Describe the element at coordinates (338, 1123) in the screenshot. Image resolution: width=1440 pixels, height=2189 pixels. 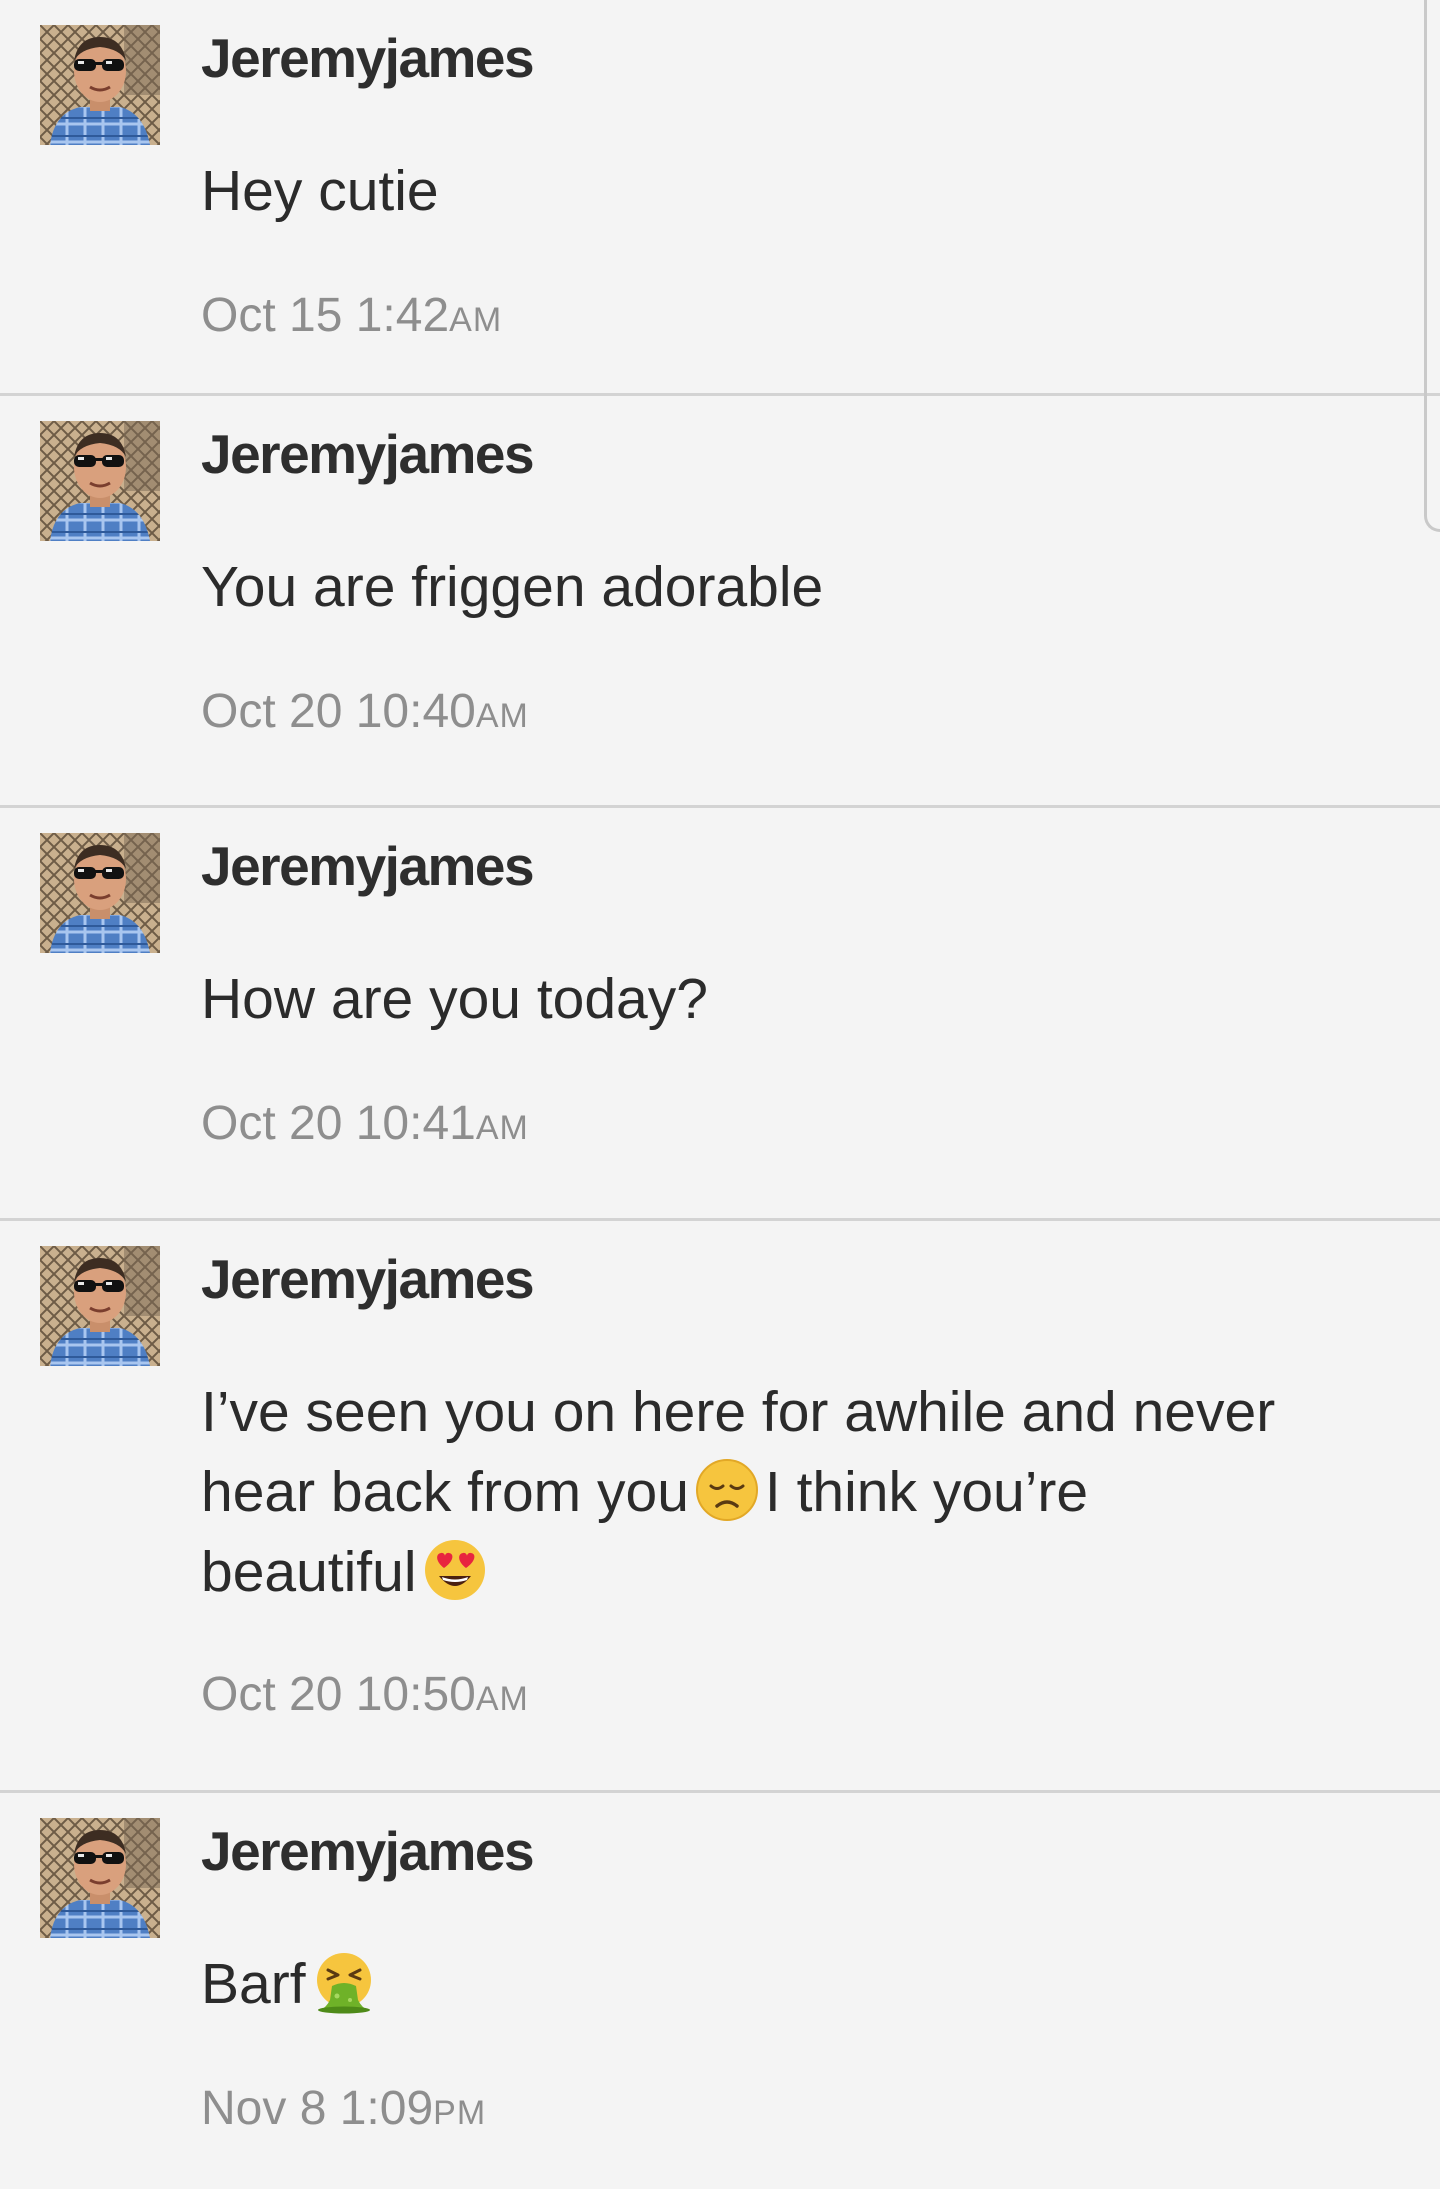
I see `timestamp-date: Oct 20 10:41` at that location.